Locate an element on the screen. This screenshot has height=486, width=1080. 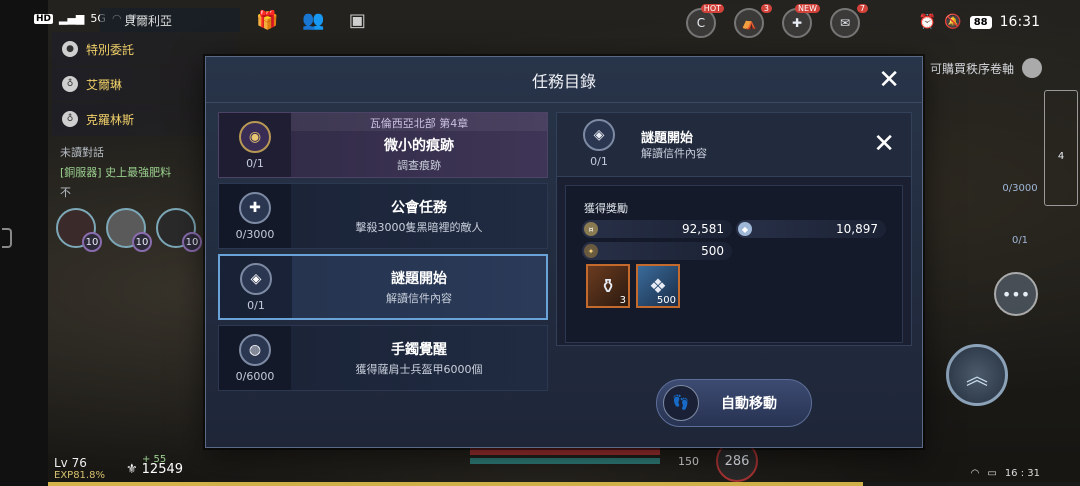
modal-header: 任務目錄 ✕ is located at coordinates (564, 80).